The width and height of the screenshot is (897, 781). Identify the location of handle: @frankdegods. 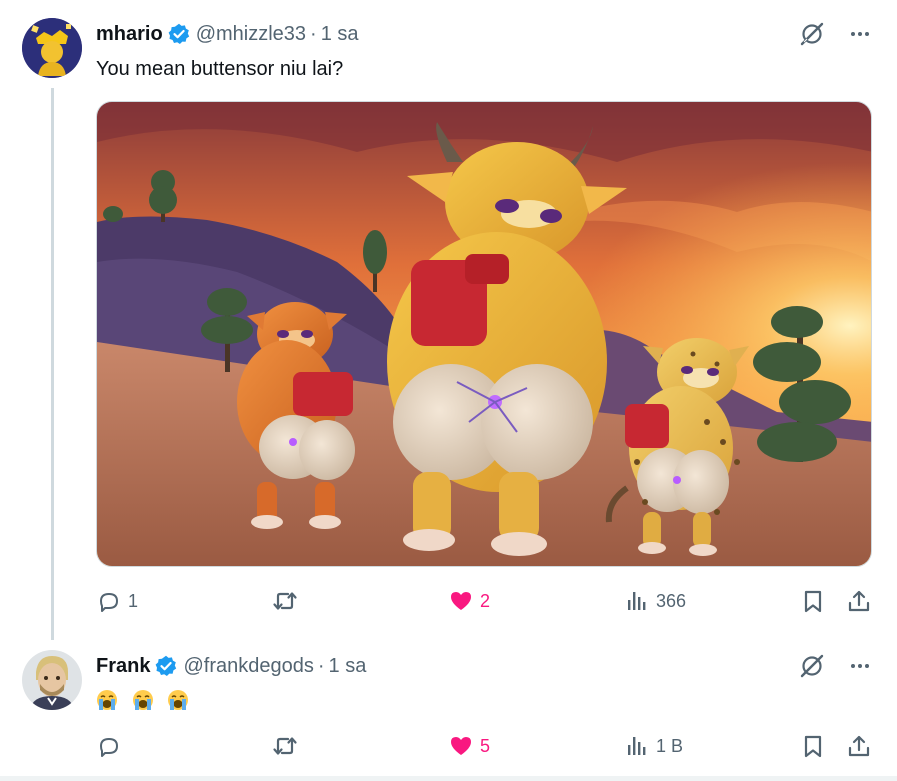
(248, 666).